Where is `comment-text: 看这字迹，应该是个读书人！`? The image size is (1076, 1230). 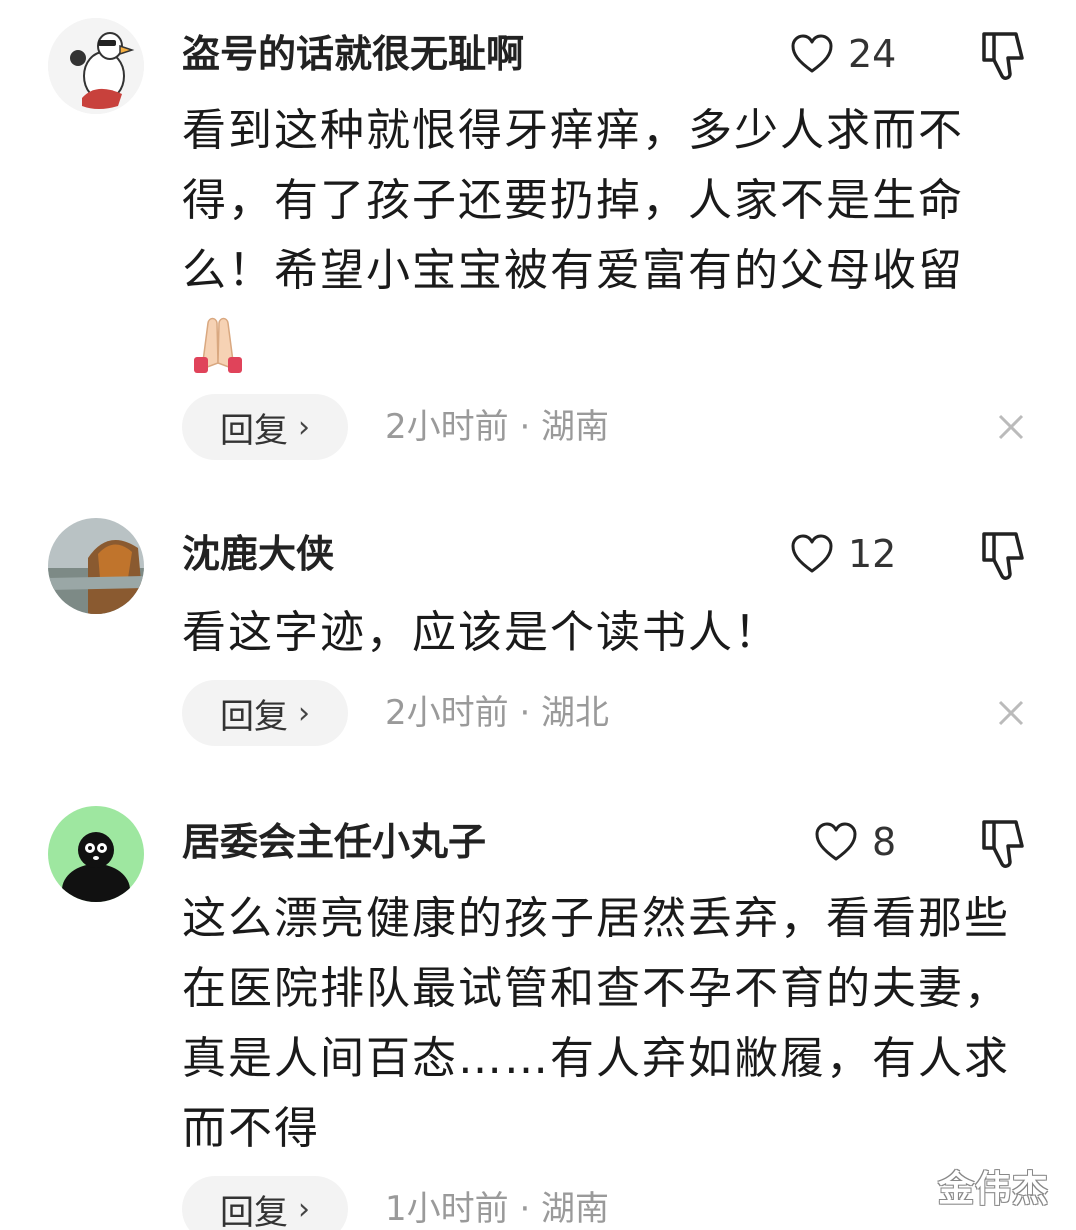
comment-text: 看这字迹，应该是个读书人！ is located at coordinates (481, 632).